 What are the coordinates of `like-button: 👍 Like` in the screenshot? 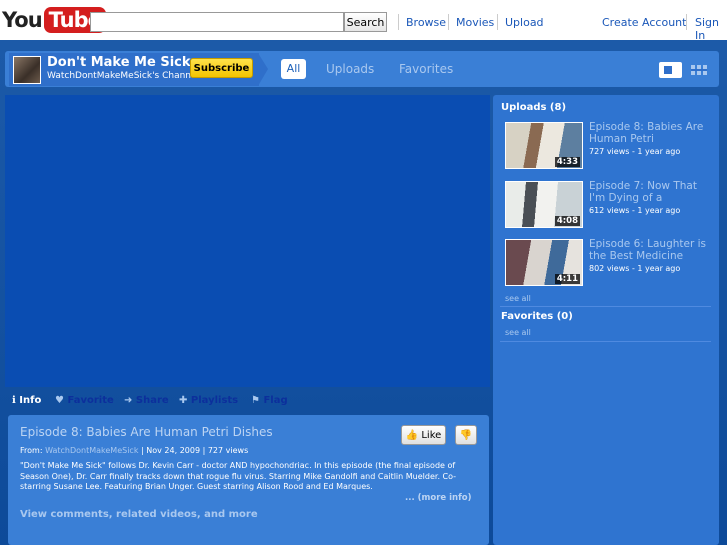 It's located at (423, 435).